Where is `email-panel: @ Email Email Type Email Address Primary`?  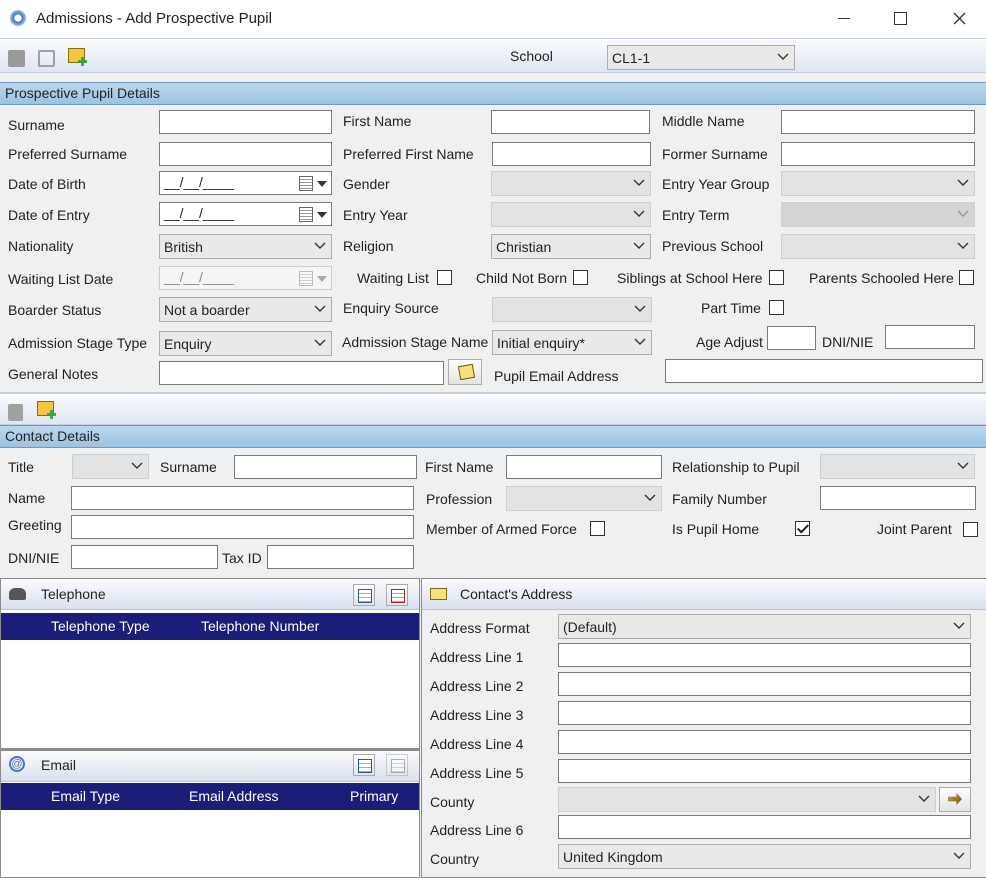 email-panel: @ Email Email Type Email Address Primary is located at coordinates (210, 813).